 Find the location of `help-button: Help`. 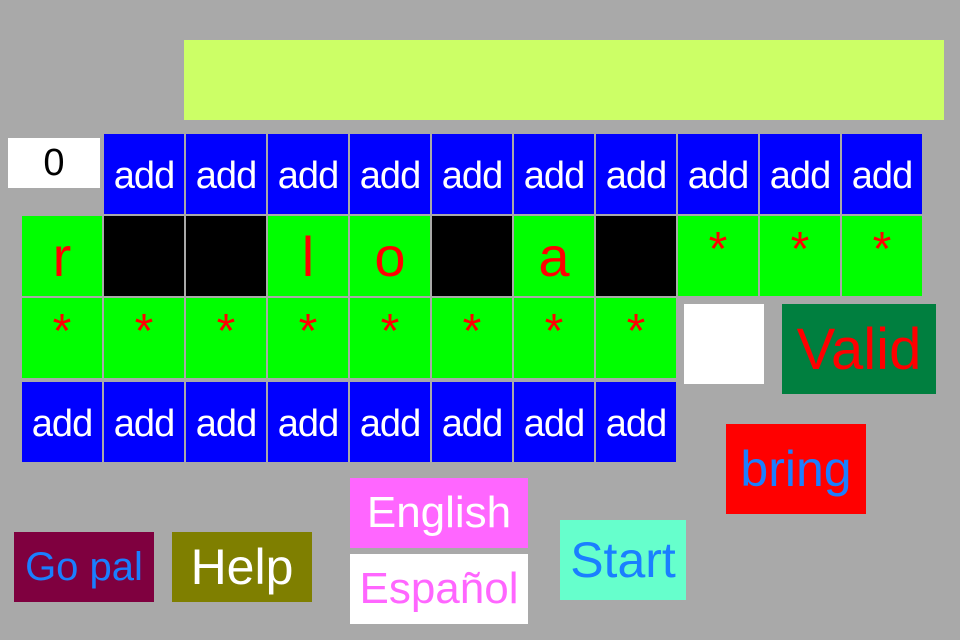

help-button: Help is located at coordinates (242, 567).